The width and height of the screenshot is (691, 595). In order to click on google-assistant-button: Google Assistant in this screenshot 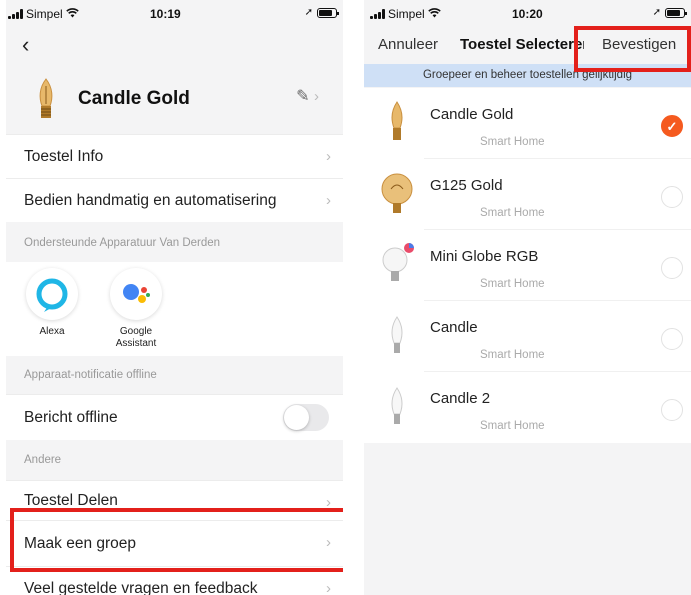, I will do `click(136, 309)`.